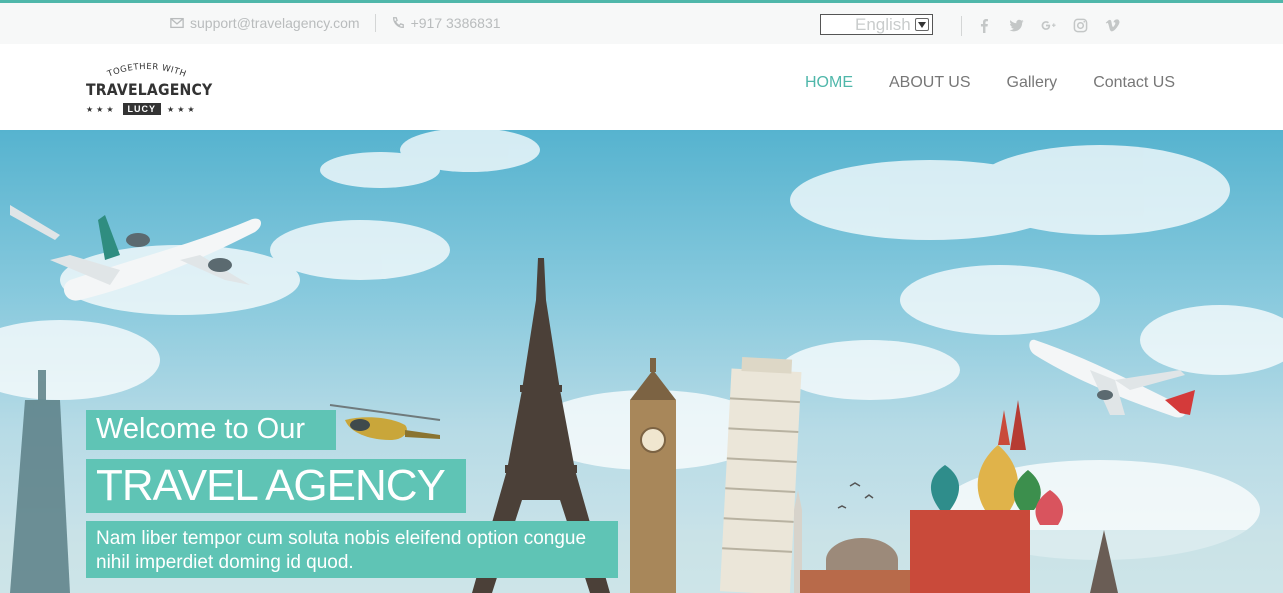 The width and height of the screenshot is (1283, 593). What do you see at coordinates (398, 22) in the screenshot?
I see `phone-icon` at bounding box center [398, 22].